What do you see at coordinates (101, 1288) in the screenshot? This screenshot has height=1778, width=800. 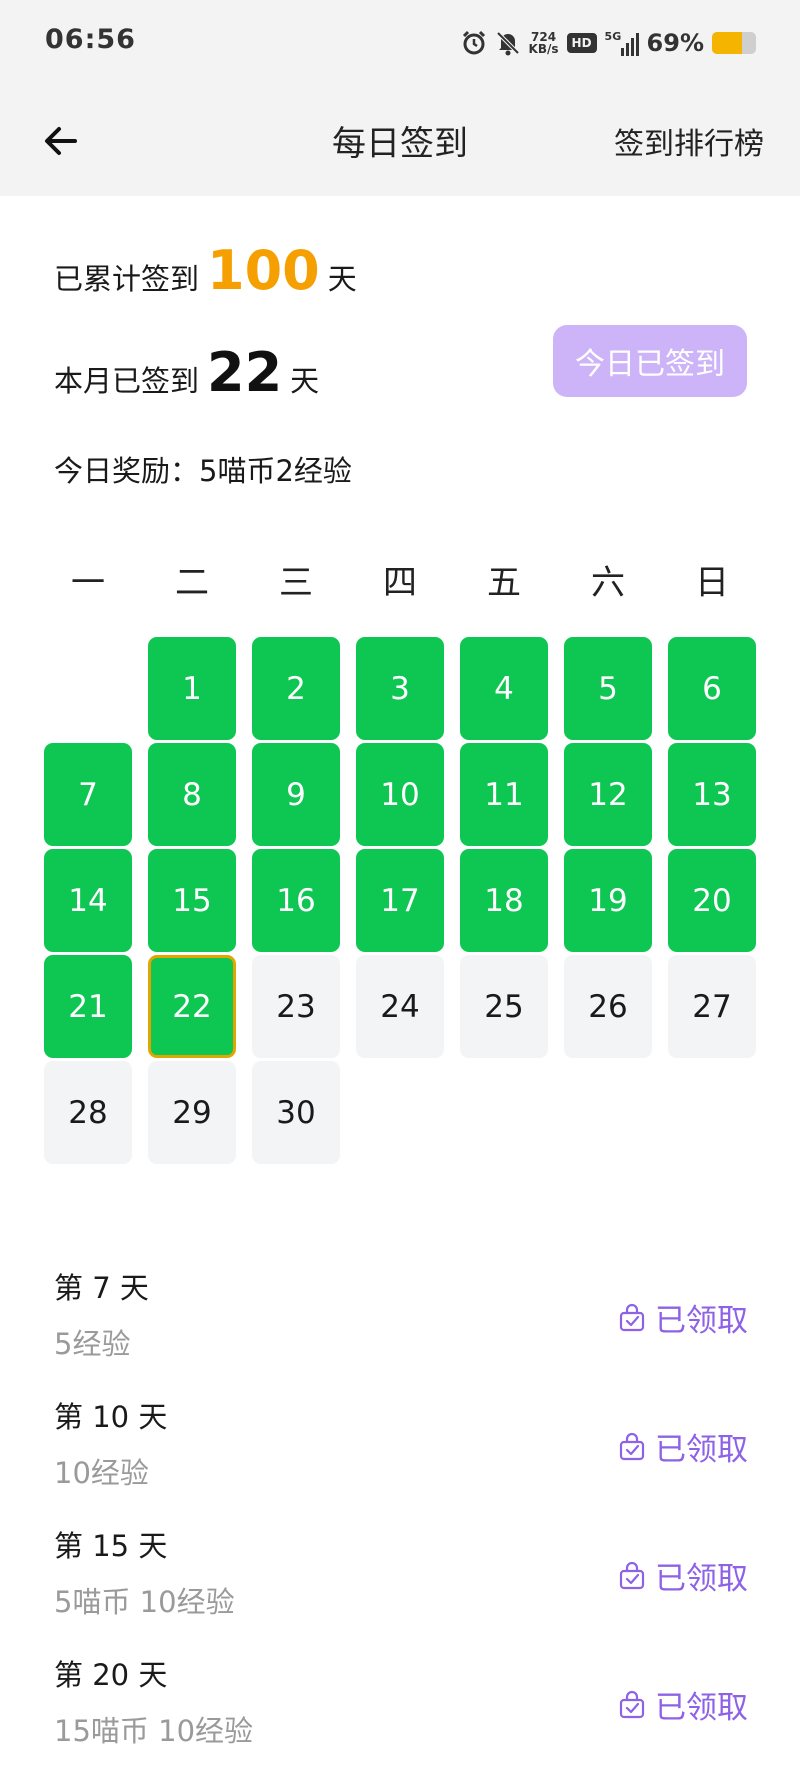 I see `reward-title: 第 7 天` at bounding box center [101, 1288].